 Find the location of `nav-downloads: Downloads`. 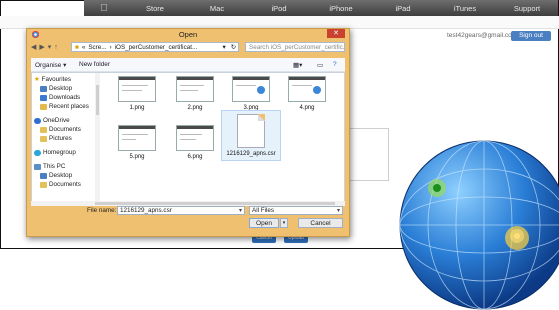

nav-downloads: Downloads is located at coordinates (60, 97).